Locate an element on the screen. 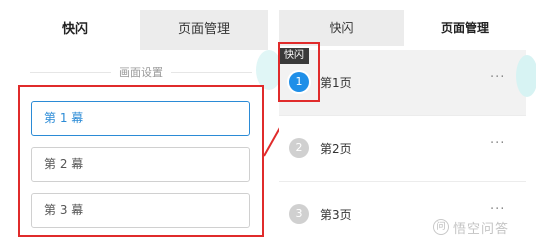  watermark: 问 悟空问答 is located at coordinates (471, 227).